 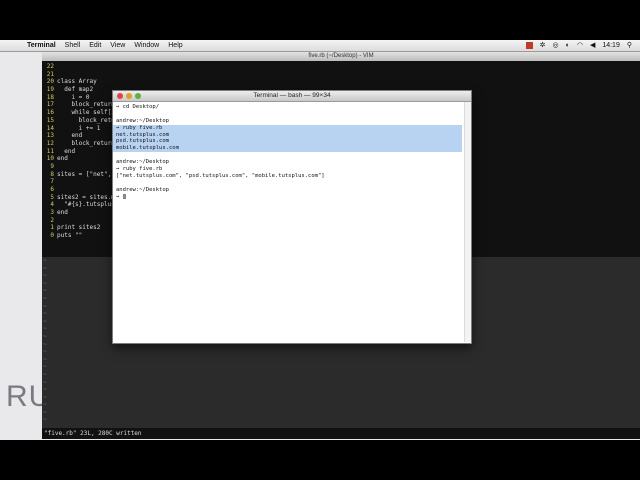 I want to click on code-text: i = 0, so click(x=73, y=97).